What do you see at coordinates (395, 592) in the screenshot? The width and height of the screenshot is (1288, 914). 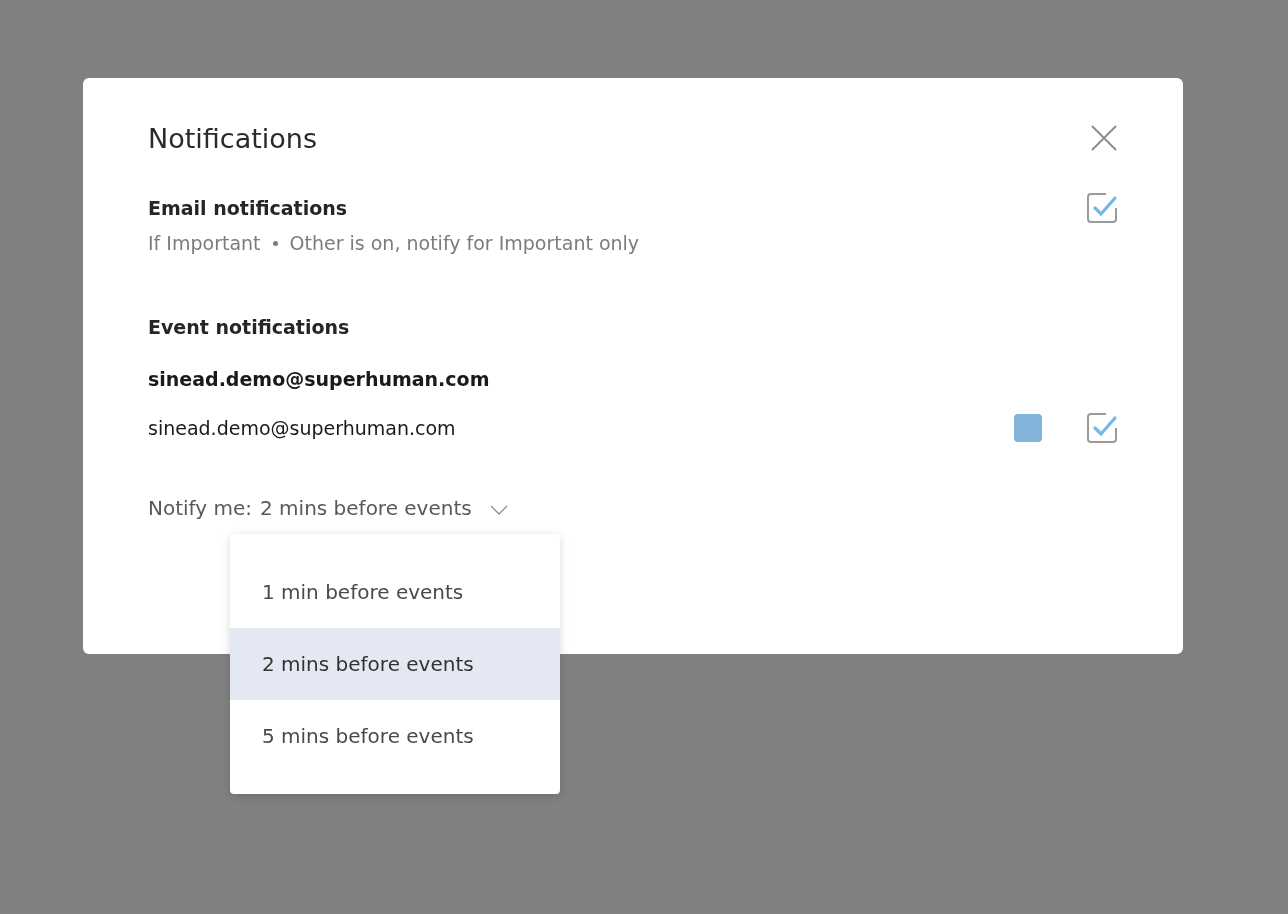 I see `dropdown-option: 1 min before events` at bounding box center [395, 592].